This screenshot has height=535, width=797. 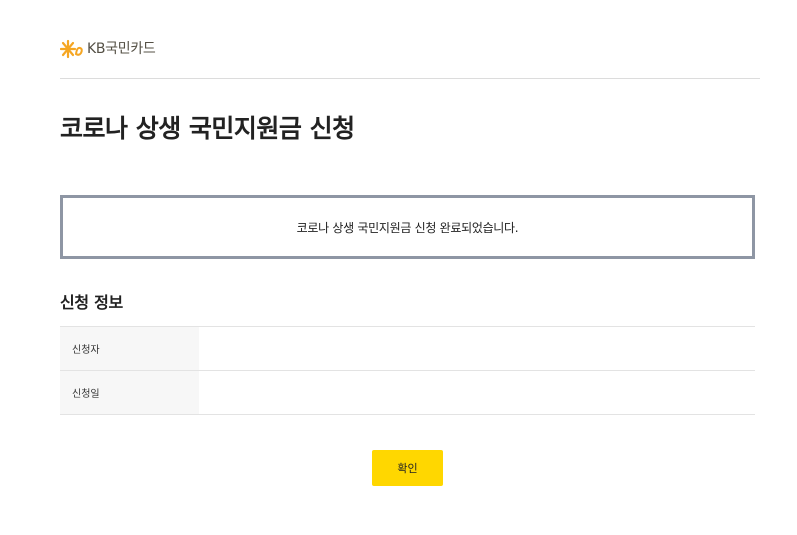 What do you see at coordinates (121, 49) in the screenshot?
I see `brand-logo-text: KB국민카드` at bounding box center [121, 49].